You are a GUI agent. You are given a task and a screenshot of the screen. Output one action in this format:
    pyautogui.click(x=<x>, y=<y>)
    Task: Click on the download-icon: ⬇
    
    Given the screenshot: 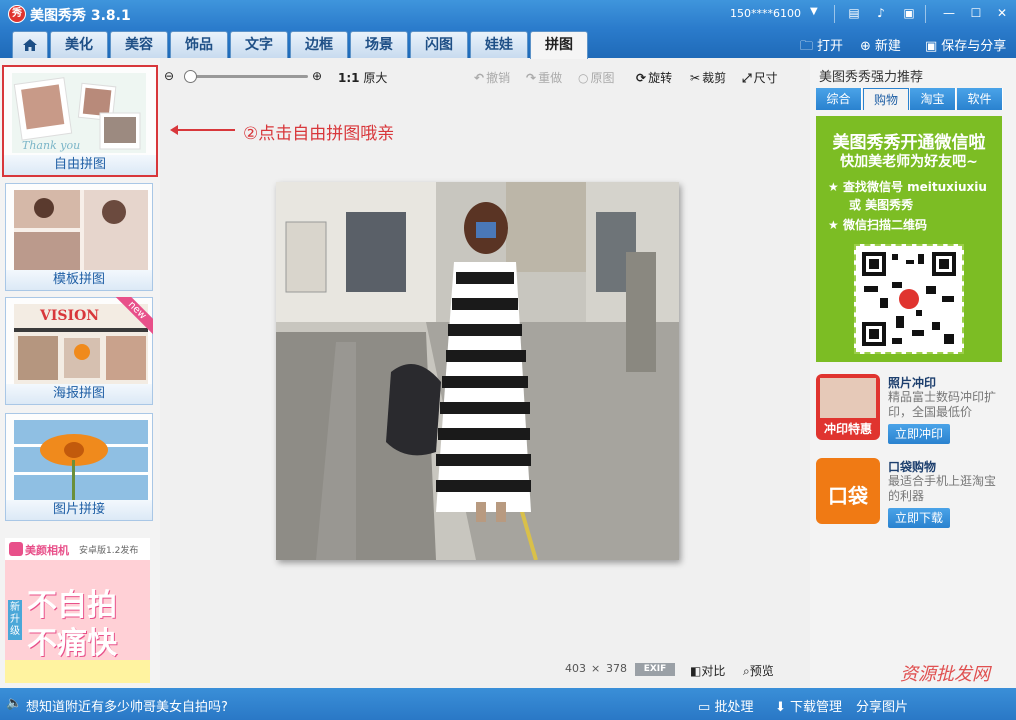 What is the action you would take?
    pyautogui.click(x=780, y=707)
    